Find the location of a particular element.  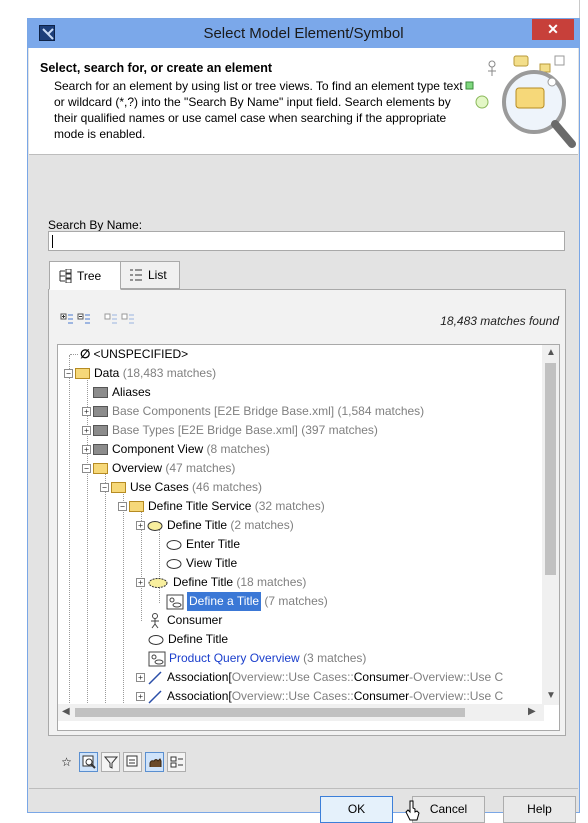

tree-icon is located at coordinates (65, 275).